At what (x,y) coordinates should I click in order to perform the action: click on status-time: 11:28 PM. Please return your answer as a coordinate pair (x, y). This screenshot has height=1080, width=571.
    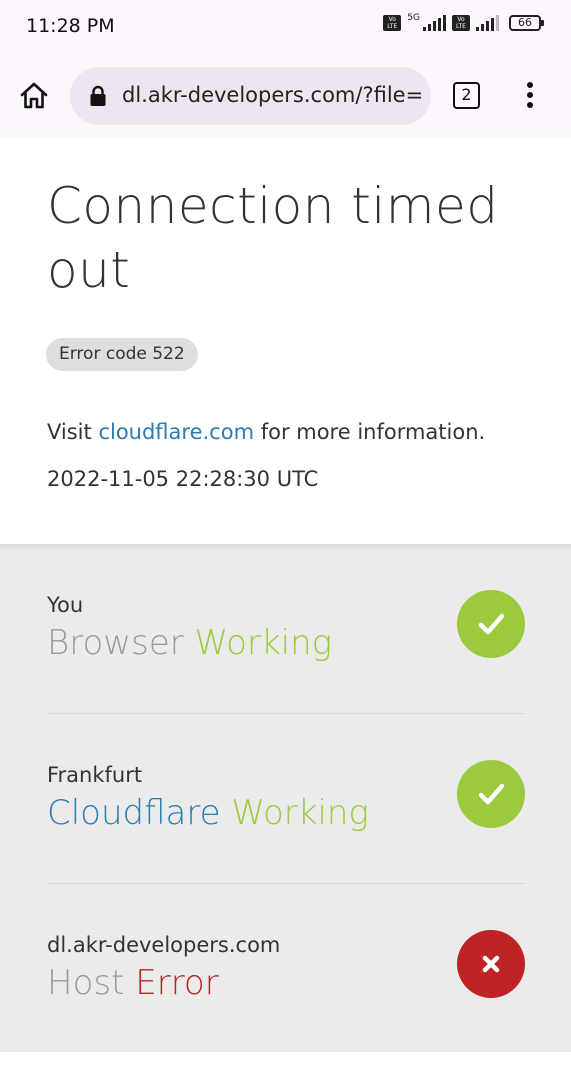
    Looking at the image, I should click on (70, 26).